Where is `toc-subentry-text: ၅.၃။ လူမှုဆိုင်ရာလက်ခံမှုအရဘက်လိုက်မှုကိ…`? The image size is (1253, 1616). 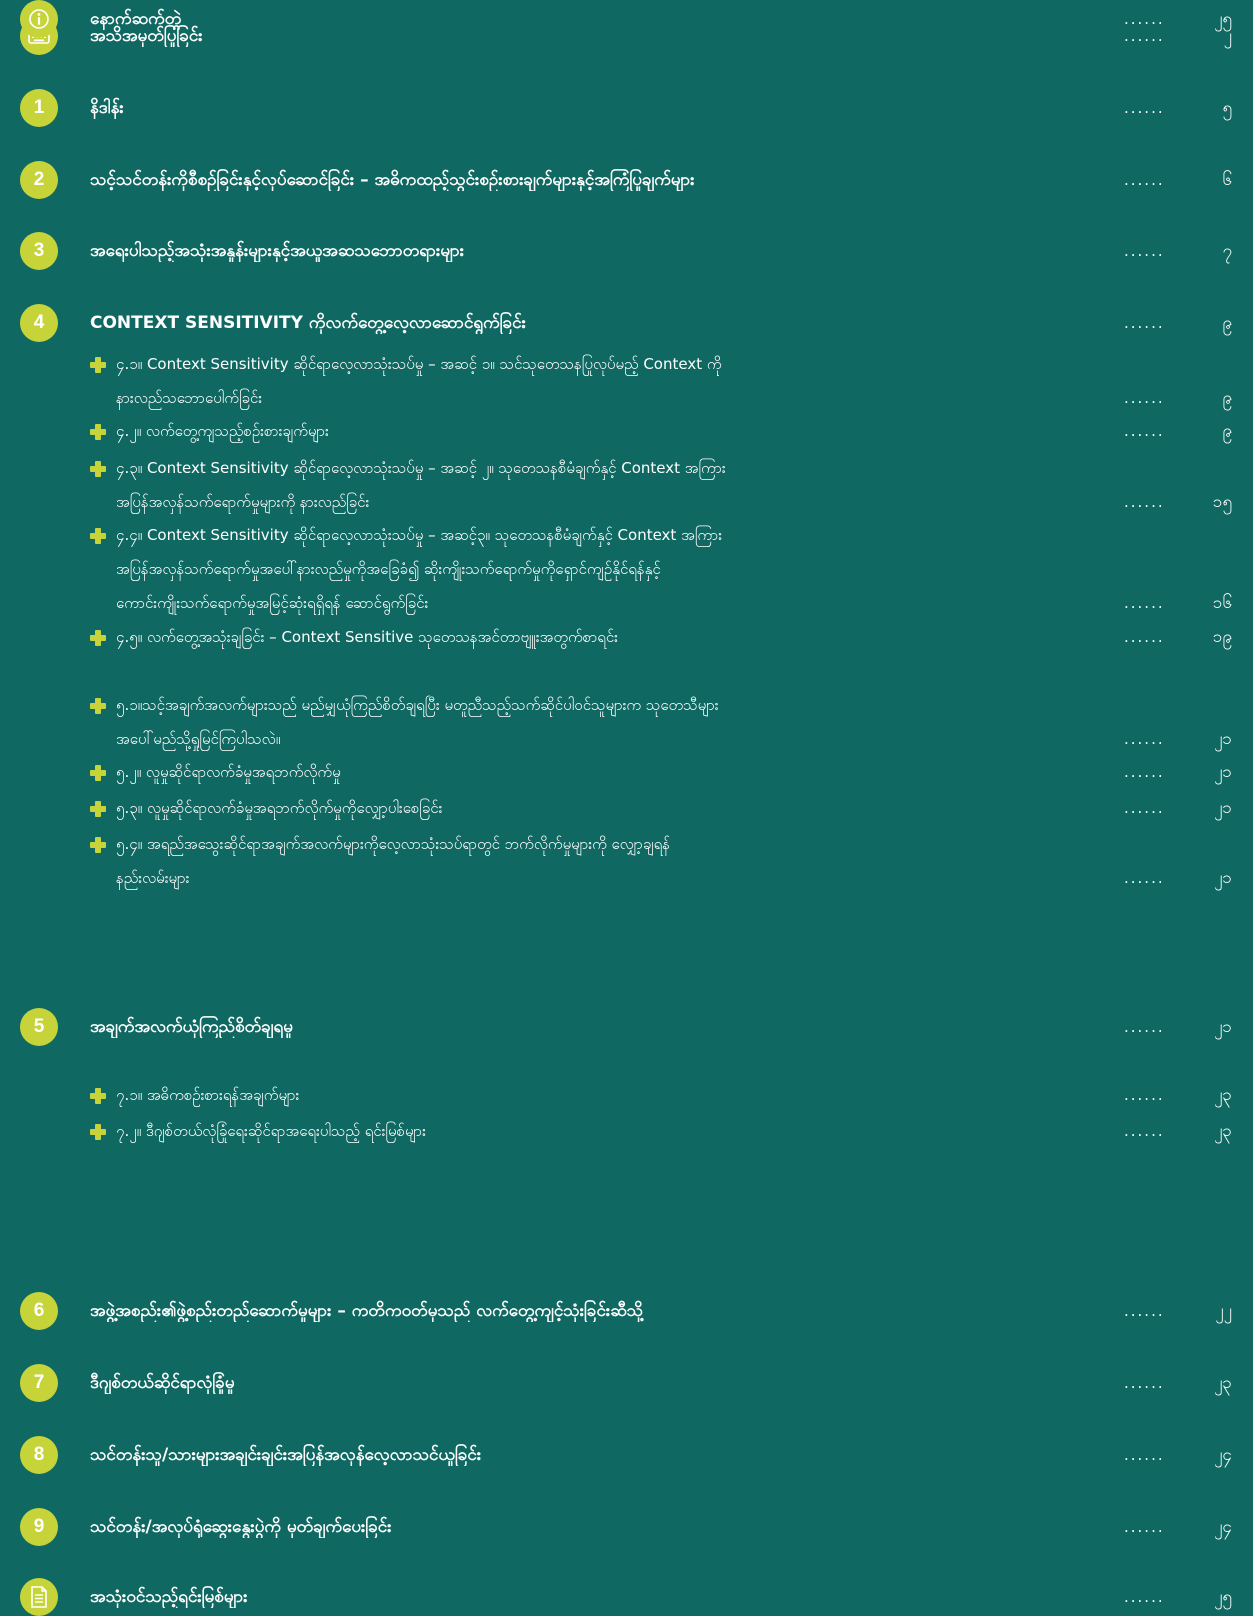
toc-subentry-text: ၅.၃။ လူမှုဆိုင်ရာလက်ခံမှုအရဘက်လိုက်မှုကိ… is located at coordinates (279, 808).